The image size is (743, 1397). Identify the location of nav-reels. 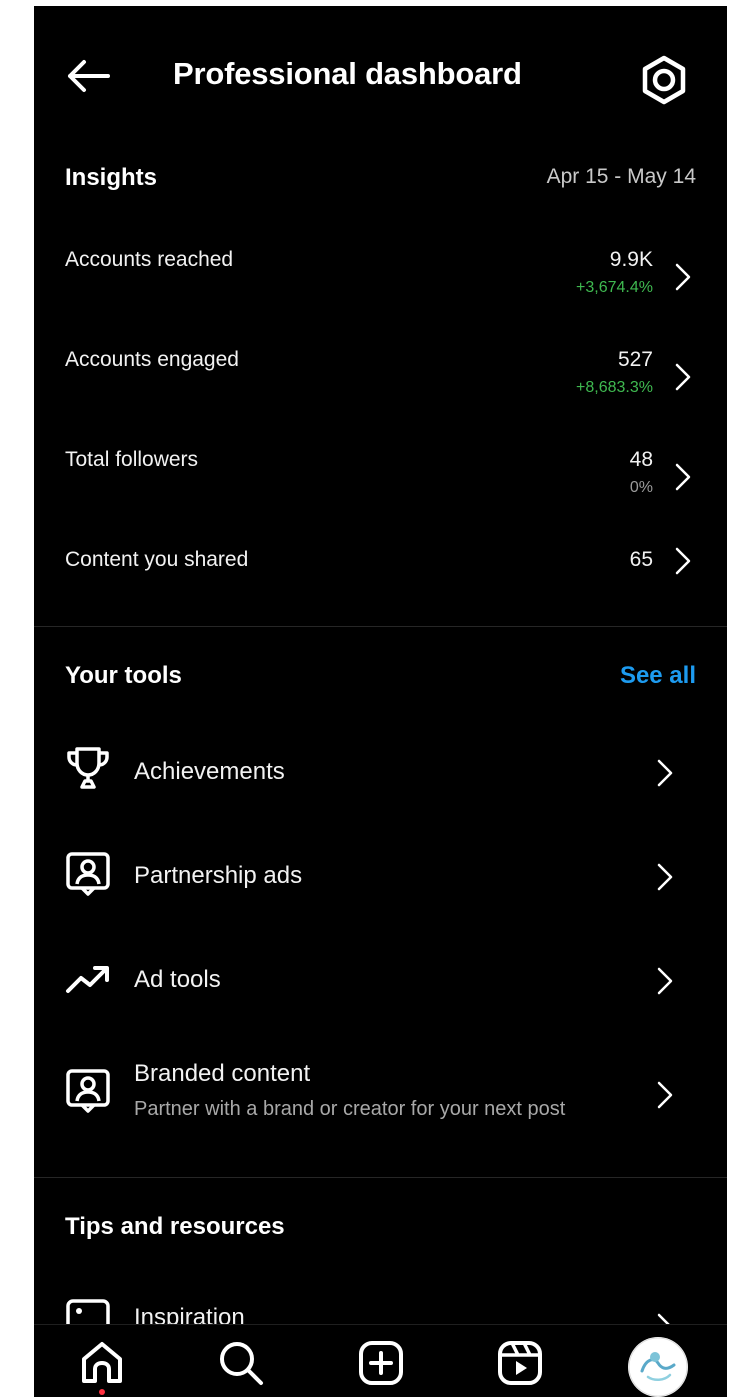
(520, 1361).